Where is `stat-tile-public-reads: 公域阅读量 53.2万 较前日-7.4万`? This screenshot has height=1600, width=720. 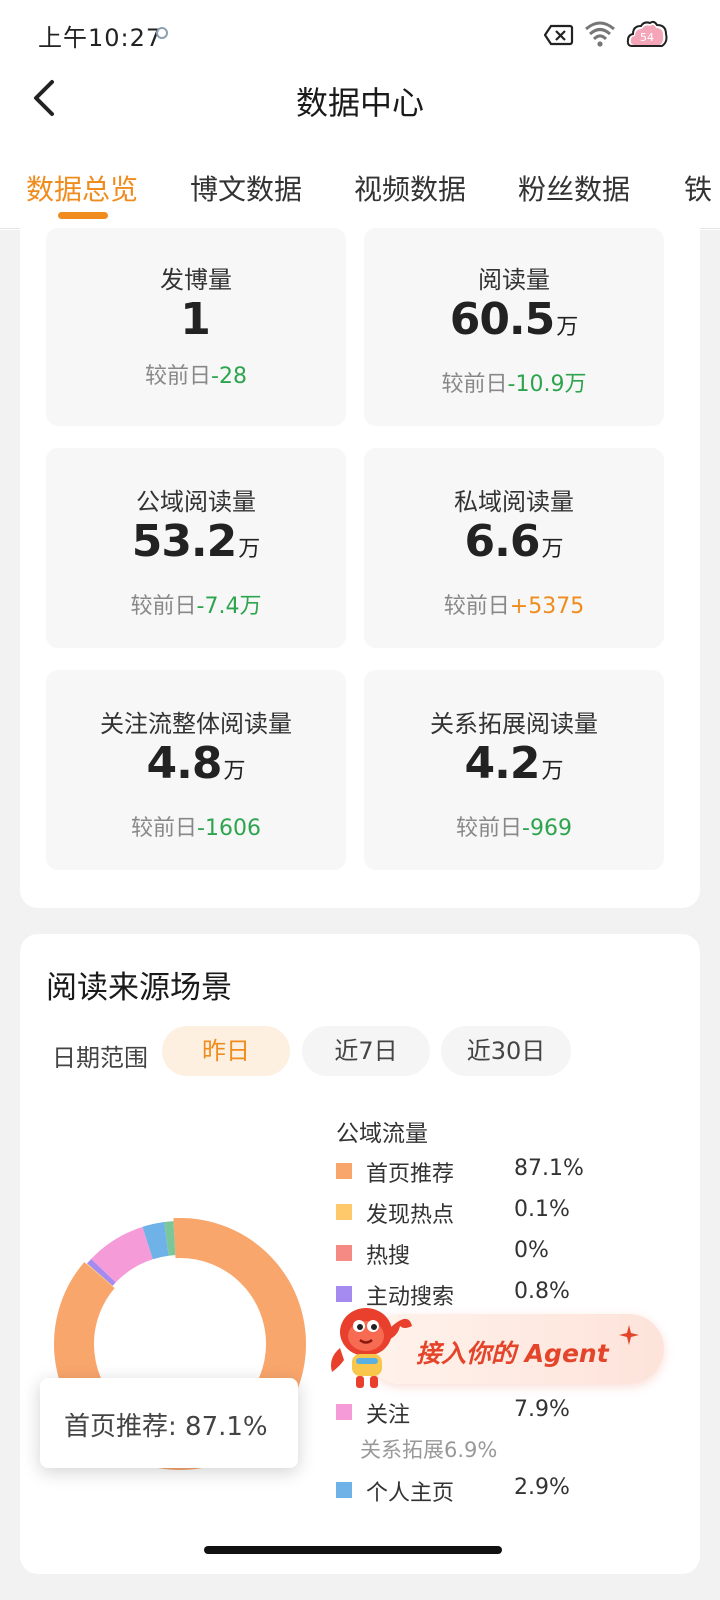 stat-tile-public-reads: 公域阅读量 53.2万 较前日-7.4万 is located at coordinates (196, 548).